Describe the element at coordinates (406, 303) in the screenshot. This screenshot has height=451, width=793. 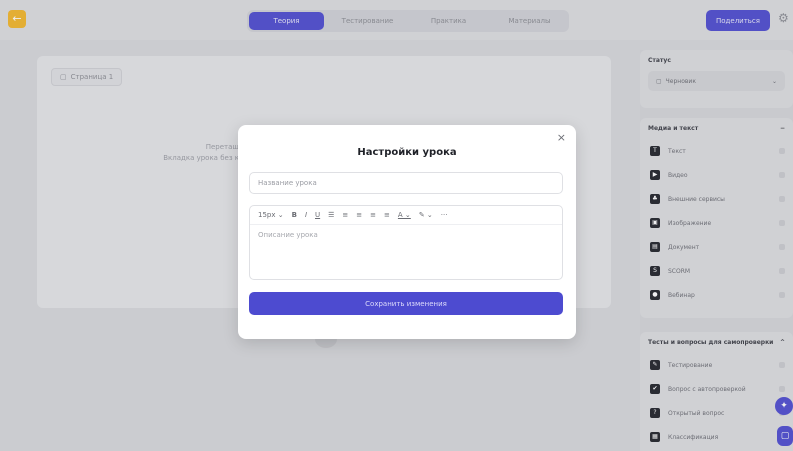
I see `save-button: Сохранить изменения` at that location.